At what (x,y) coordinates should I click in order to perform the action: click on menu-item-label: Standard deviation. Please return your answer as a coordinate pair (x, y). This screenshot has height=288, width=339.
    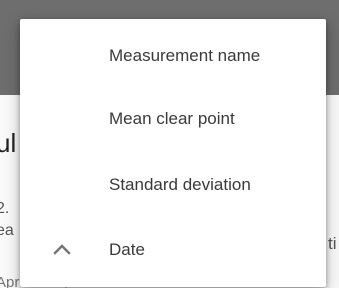
    Looking at the image, I should click on (180, 184).